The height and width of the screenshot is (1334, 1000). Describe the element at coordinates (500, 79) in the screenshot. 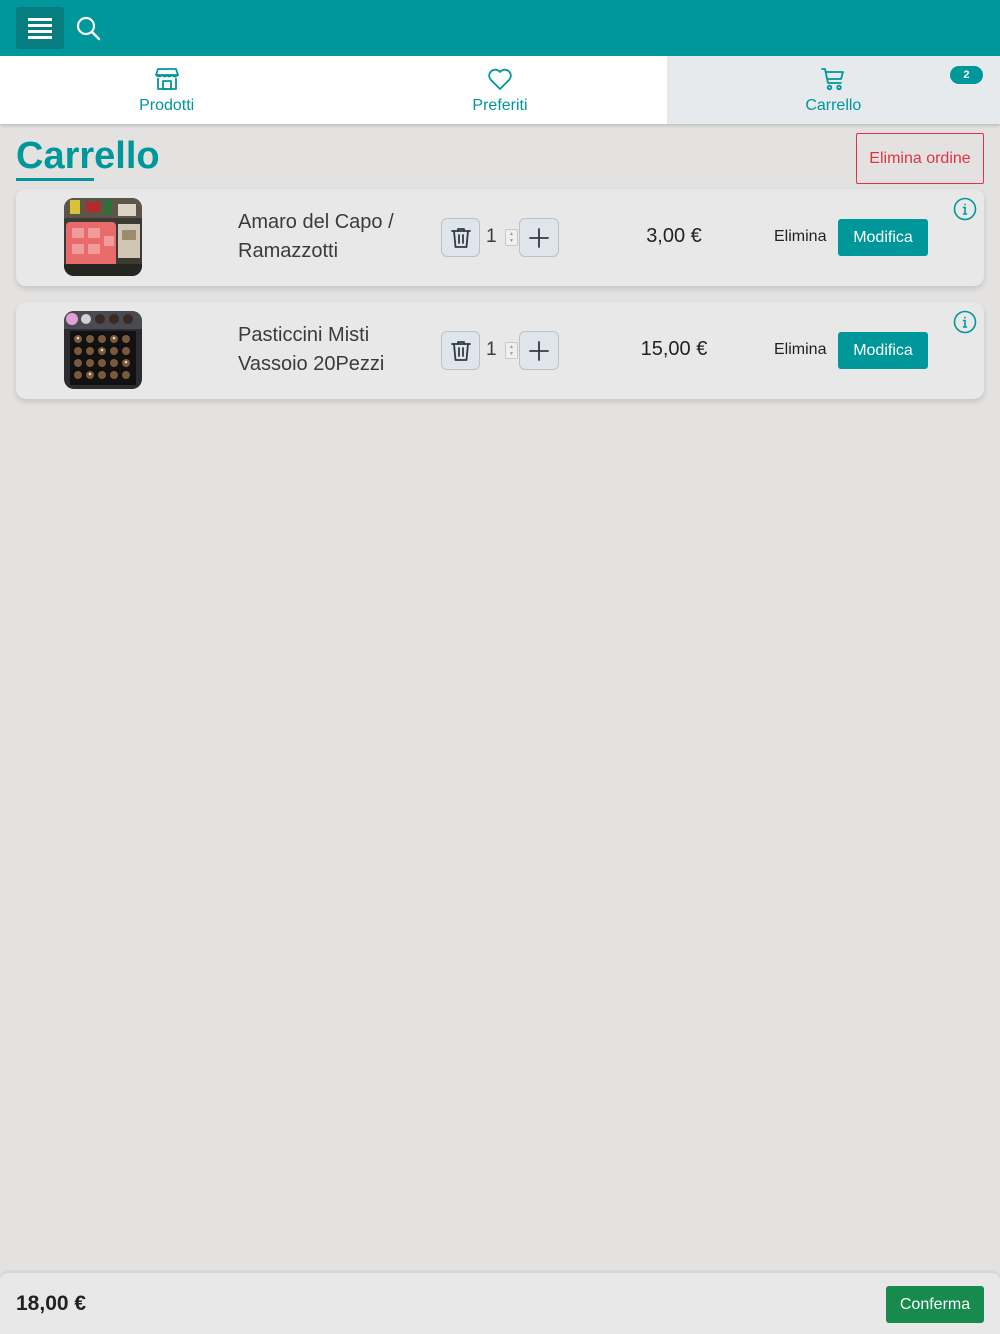

I see `heart-icon` at that location.